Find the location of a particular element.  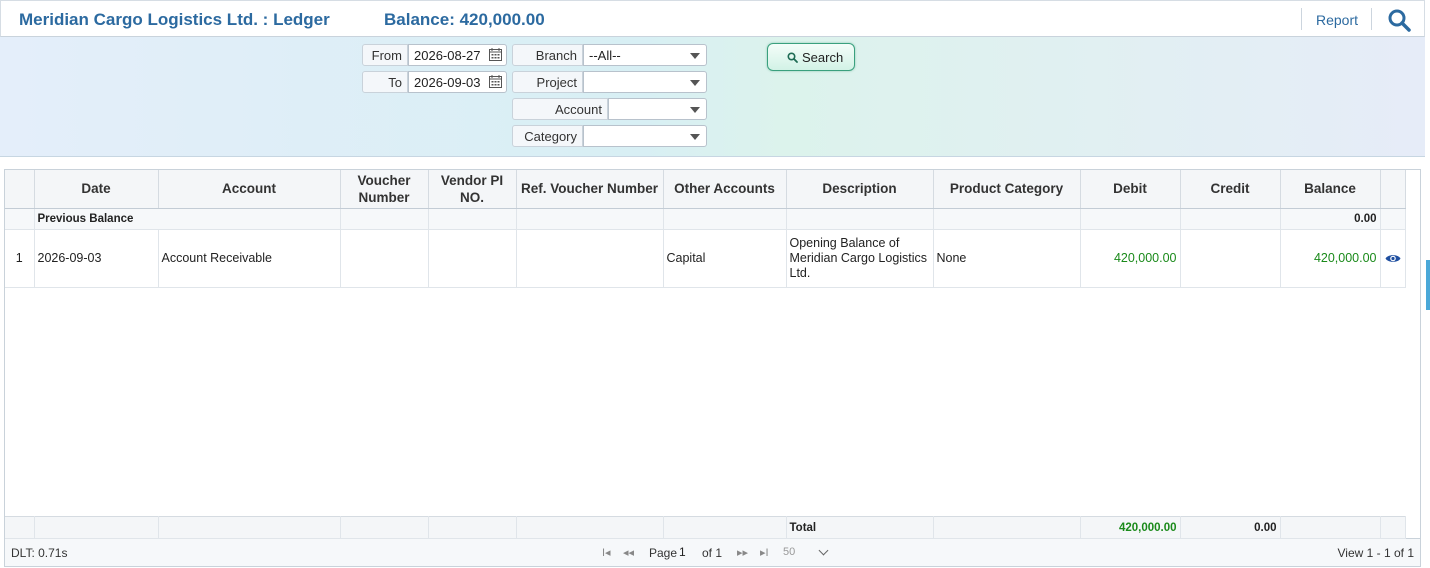

column-header-balance: Balance is located at coordinates (1330, 189).